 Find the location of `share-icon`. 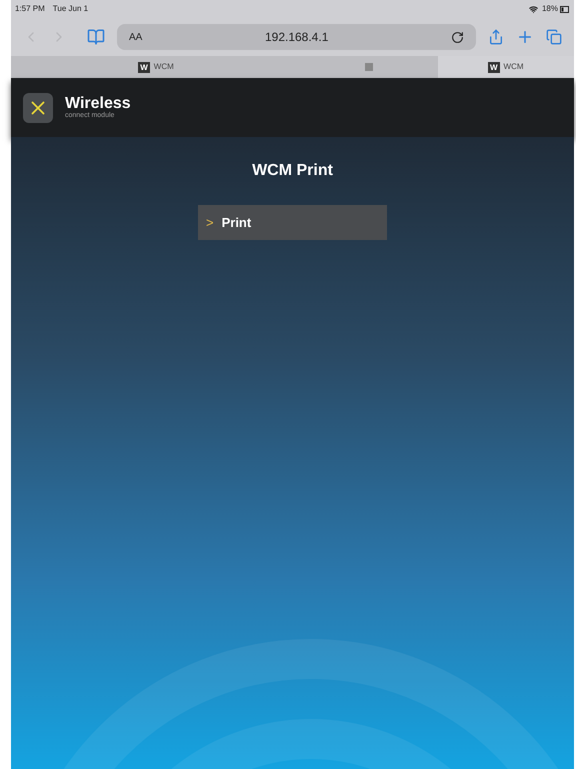

share-icon is located at coordinates (496, 37).